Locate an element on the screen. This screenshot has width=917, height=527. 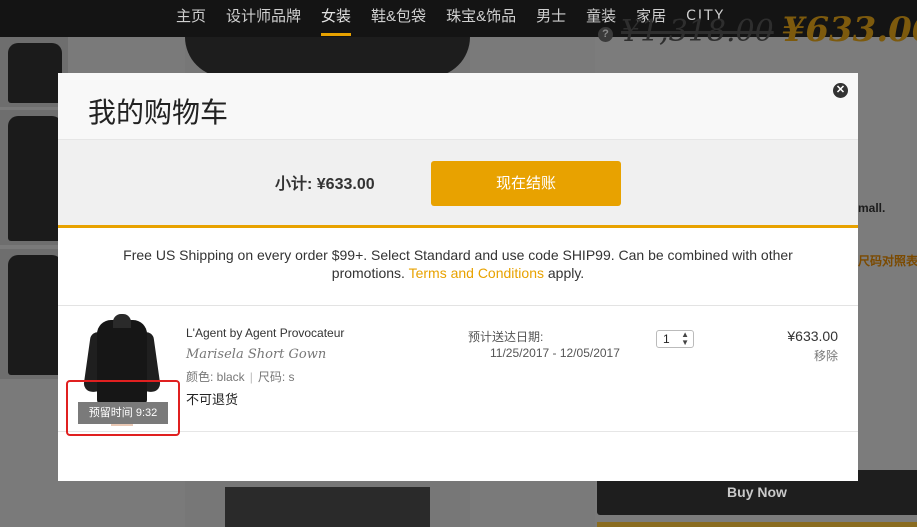
nav-item-men: 男士 is located at coordinates (551, 18).